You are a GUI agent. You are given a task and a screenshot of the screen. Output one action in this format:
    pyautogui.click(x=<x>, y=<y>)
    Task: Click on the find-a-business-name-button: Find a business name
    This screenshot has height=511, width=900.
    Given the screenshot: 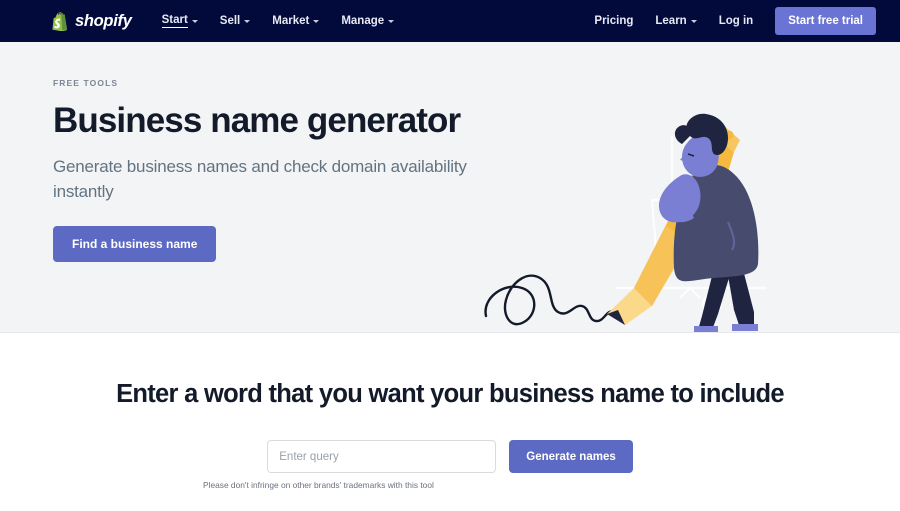 What is the action you would take?
    pyautogui.click(x=135, y=243)
    